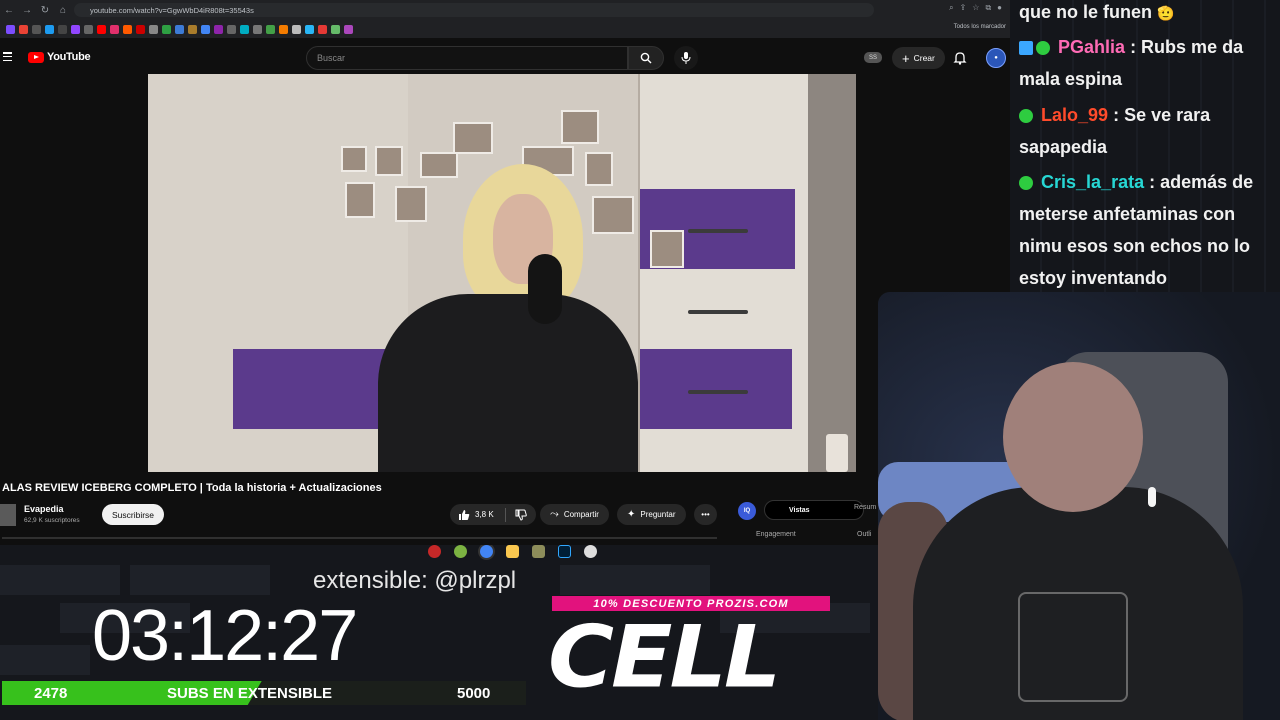 The height and width of the screenshot is (720, 1280). What do you see at coordinates (963, 8) in the screenshot?
I see `share-page-icon: ⇪` at bounding box center [963, 8].